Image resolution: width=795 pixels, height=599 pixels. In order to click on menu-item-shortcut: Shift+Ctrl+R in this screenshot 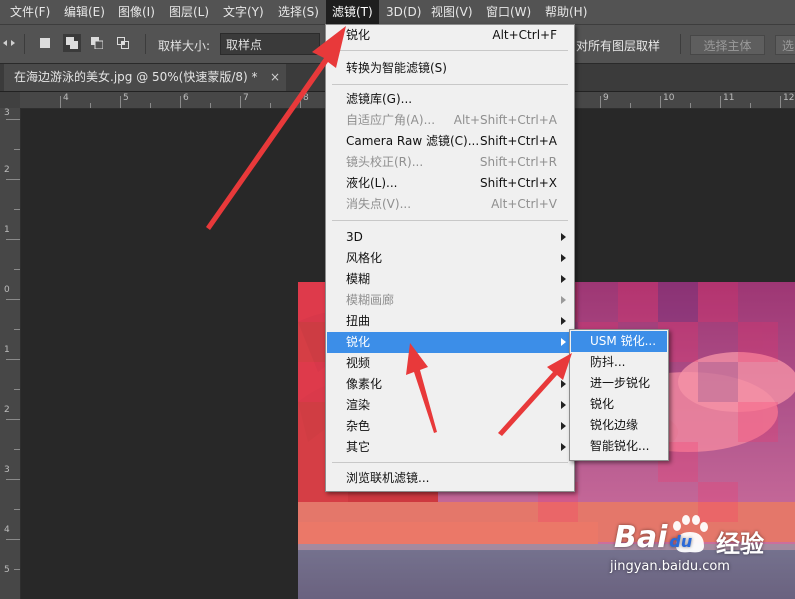, I will do `click(518, 162)`.